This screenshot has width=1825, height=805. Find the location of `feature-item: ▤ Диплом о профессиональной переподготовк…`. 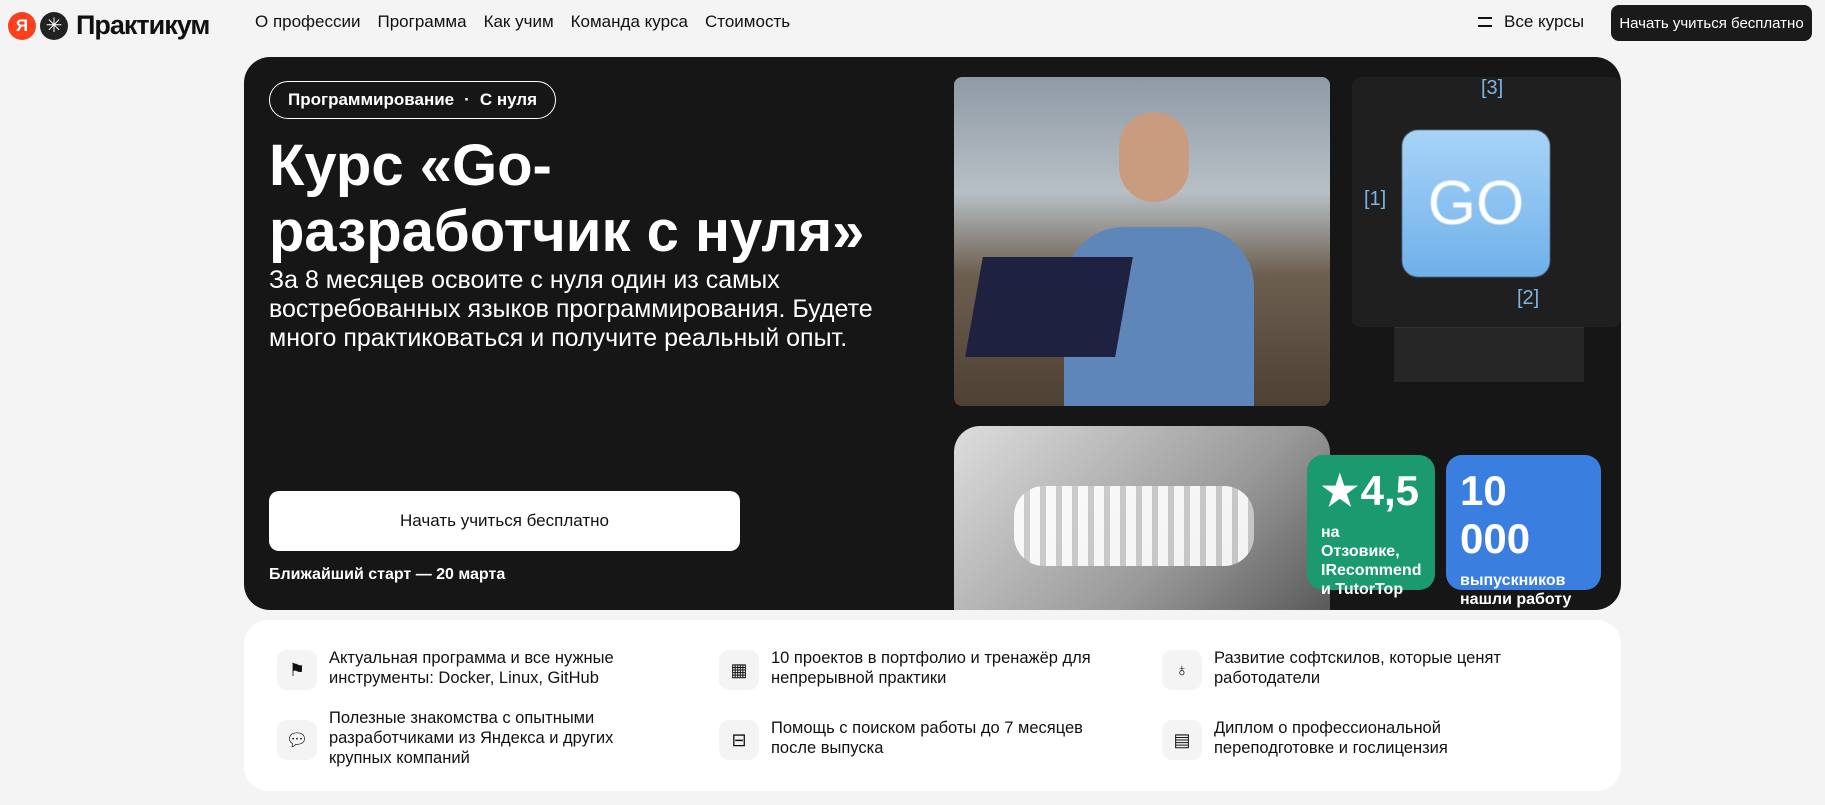

feature-item: ▤ Диплом о профессиональной переподготовк… is located at coordinates (1362, 739).